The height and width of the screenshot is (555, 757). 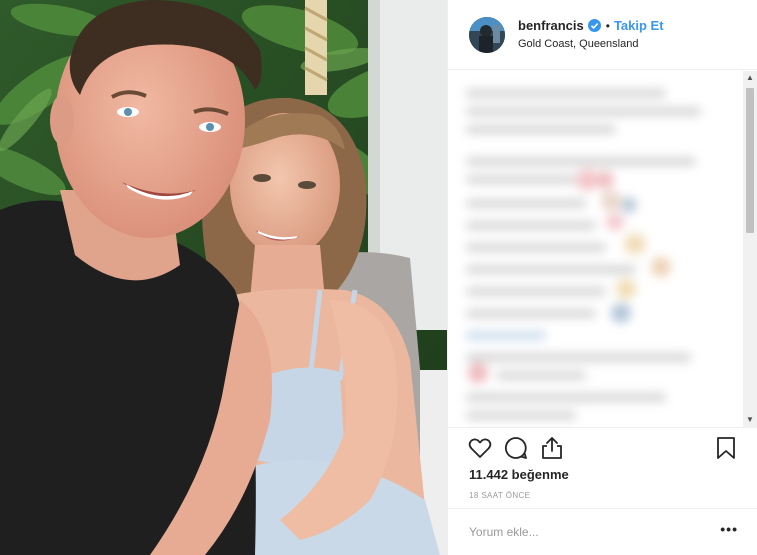 I want to click on likes-count: 11.442 beğenme, so click(x=519, y=474).